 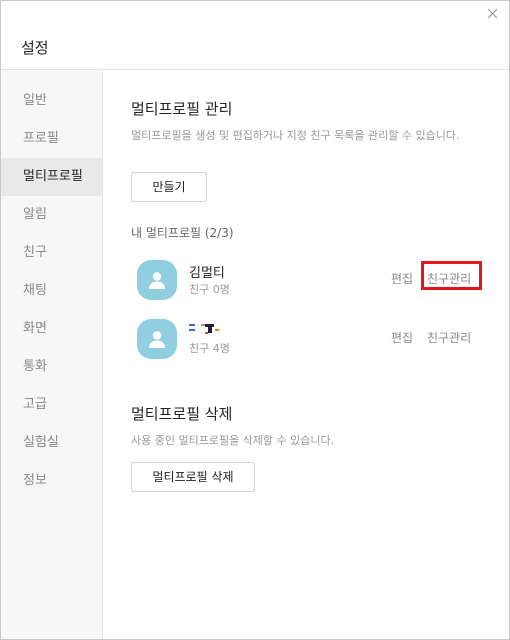 What do you see at coordinates (182, 109) in the screenshot?
I see `manage-section-title: 멀티프로필 관리` at bounding box center [182, 109].